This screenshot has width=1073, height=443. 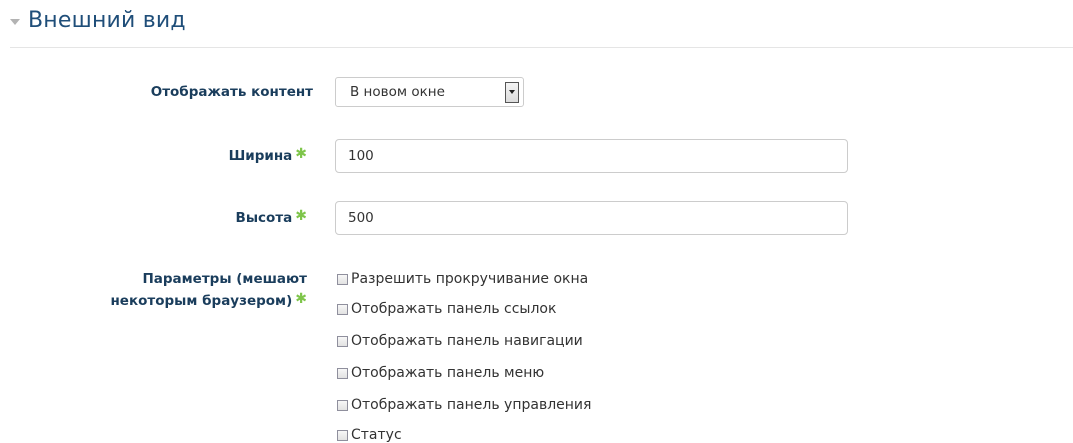 What do you see at coordinates (471, 405) in the screenshot?
I see `checkbox-label: Отображать панель управления` at bounding box center [471, 405].